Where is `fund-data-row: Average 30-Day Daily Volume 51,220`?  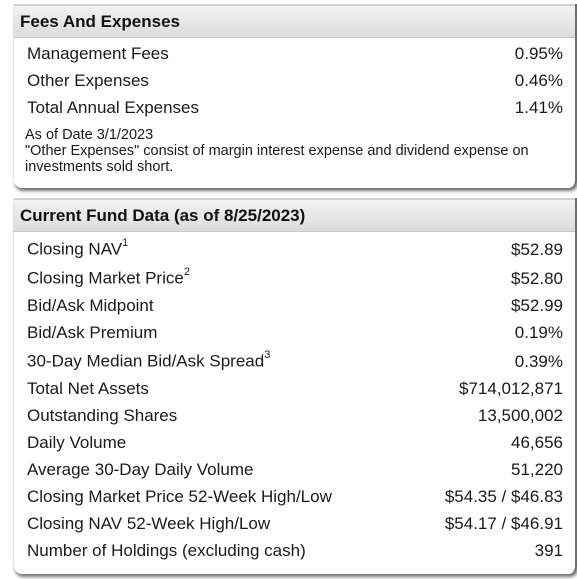
fund-data-row: Average 30-Day Daily Volume 51,220 is located at coordinates (294, 469).